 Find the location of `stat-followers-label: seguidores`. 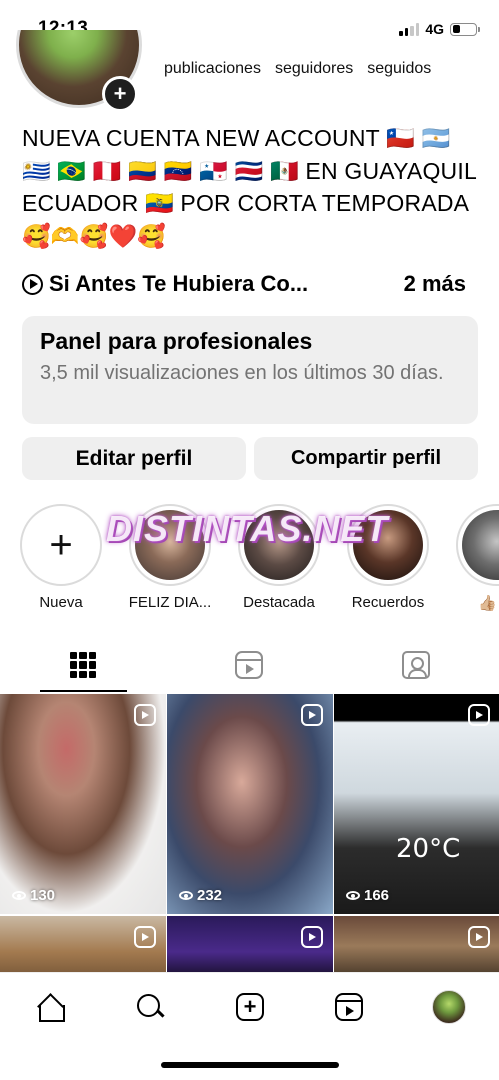

stat-followers-label: seguidores is located at coordinates (314, 69).